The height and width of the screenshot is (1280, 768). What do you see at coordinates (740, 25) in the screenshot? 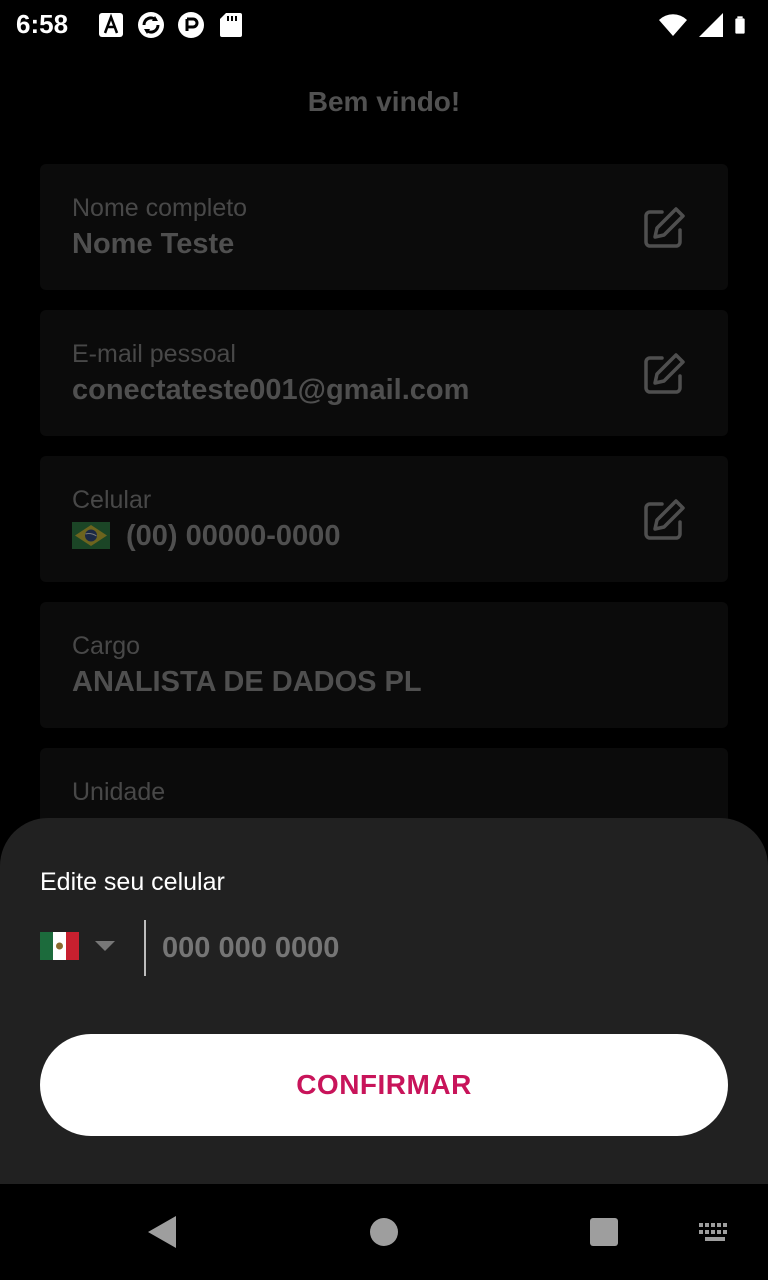
I see `battery-icon` at bounding box center [740, 25].